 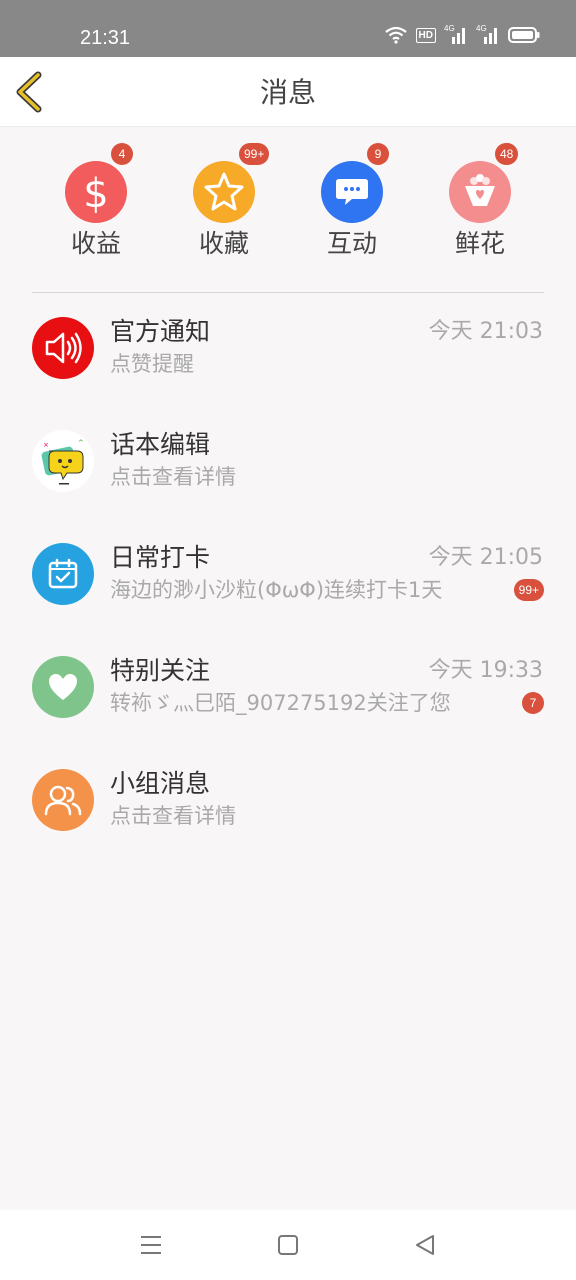 I want to click on message-title: 特别关注, so click(x=160, y=670).